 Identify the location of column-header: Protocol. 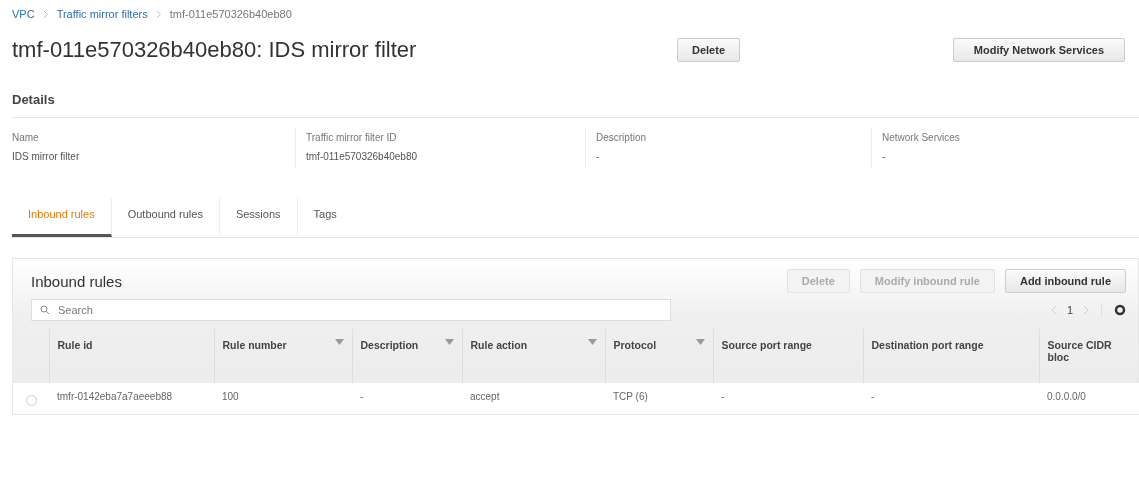
(635, 345).